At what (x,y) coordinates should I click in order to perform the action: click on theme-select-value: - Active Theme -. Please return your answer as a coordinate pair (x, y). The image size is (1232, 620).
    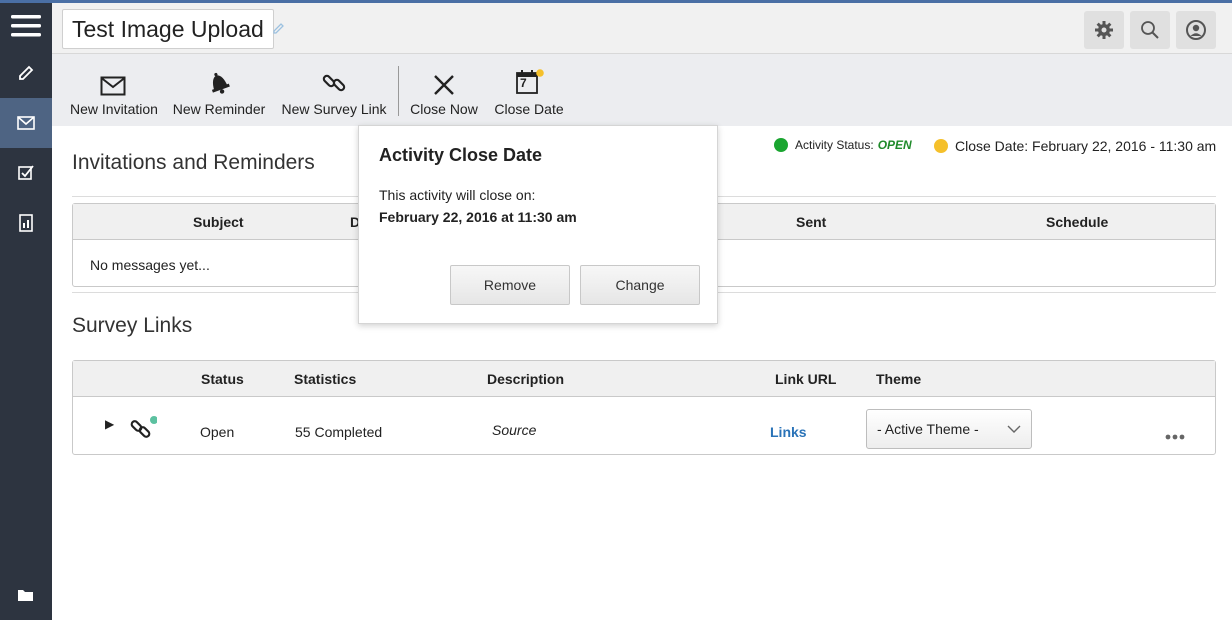
    Looking at the image, I should click on (928, 429).